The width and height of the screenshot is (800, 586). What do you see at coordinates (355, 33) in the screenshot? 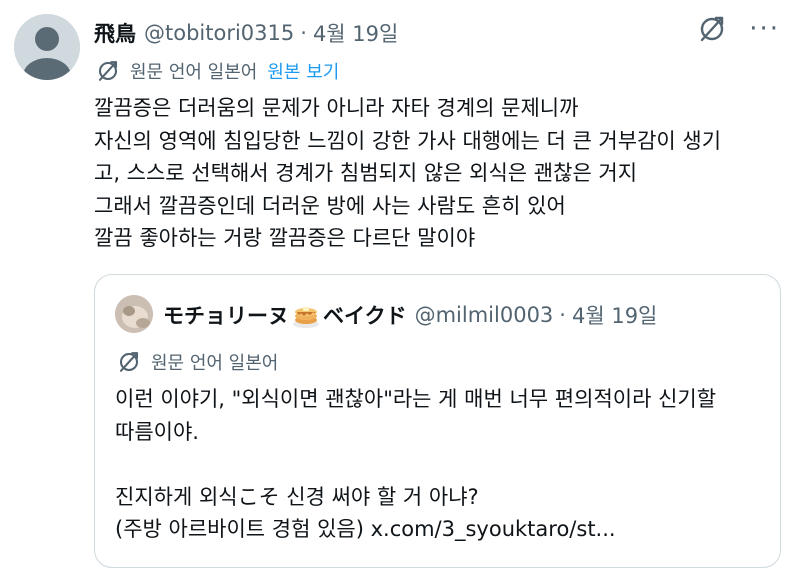
I see `tweet-date: 4월 19일` at bounding box center [355, 33].